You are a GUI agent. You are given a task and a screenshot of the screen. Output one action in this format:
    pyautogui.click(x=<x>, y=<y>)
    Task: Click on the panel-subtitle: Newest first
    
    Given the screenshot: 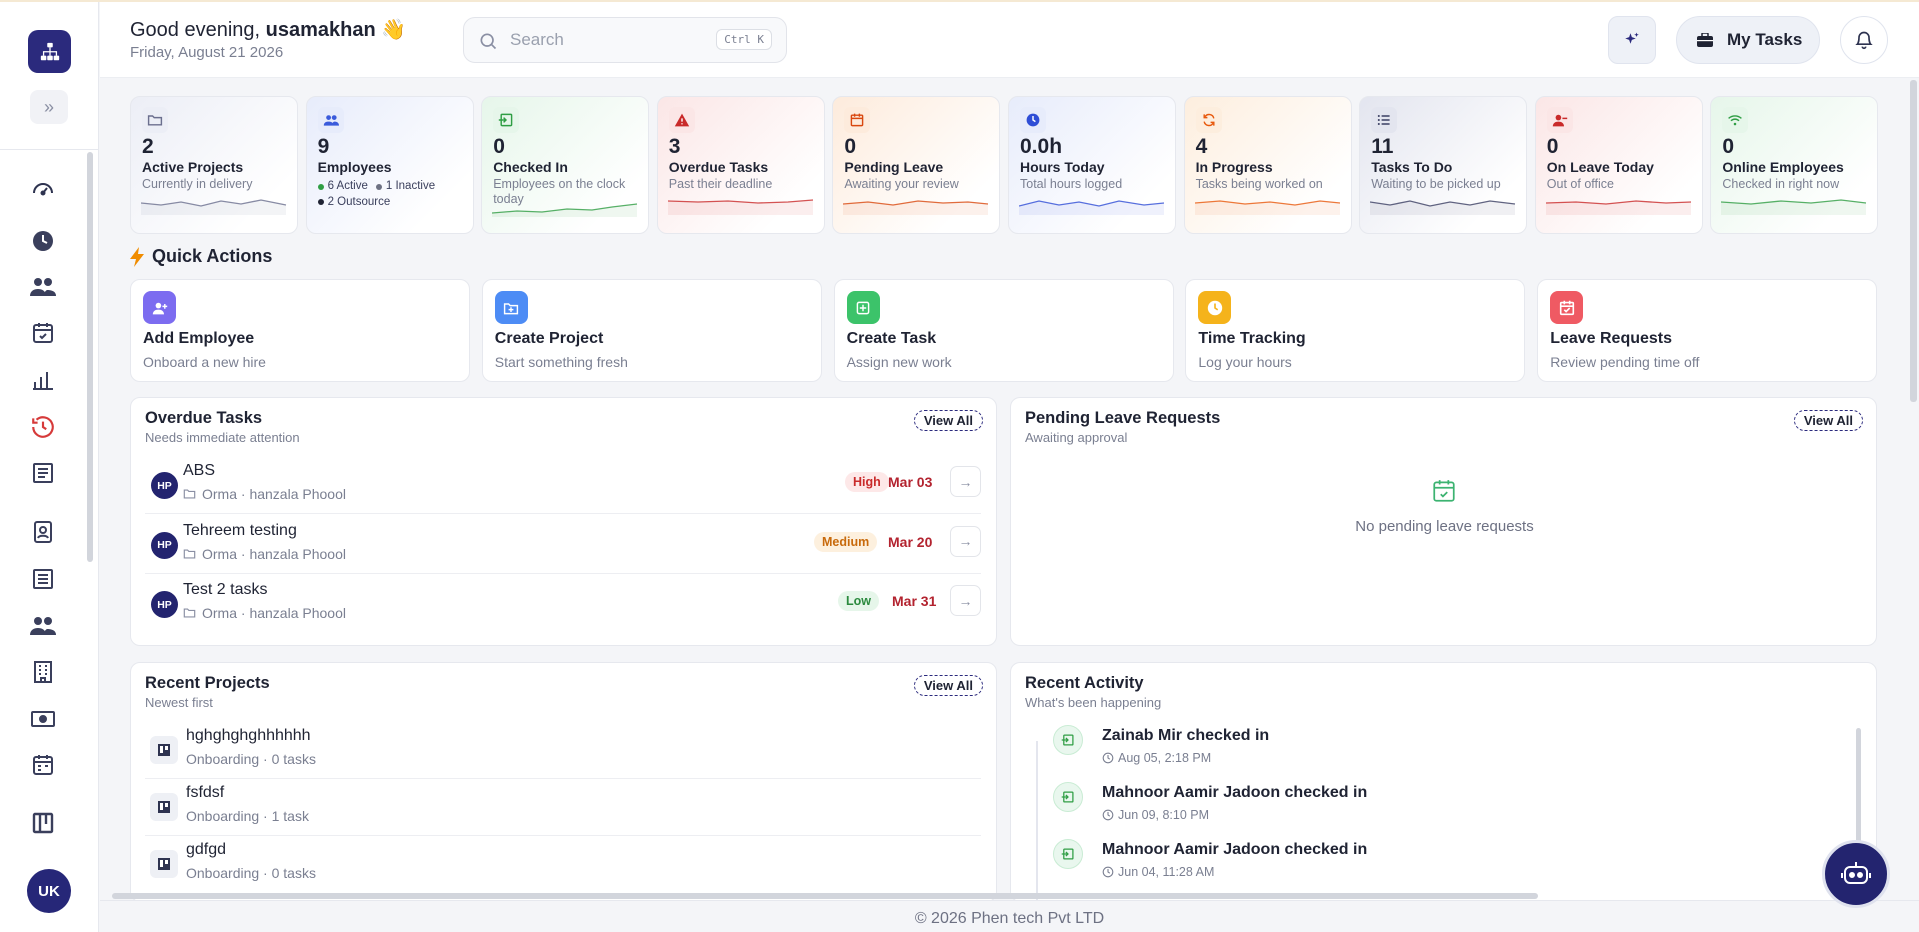 What is the action you would take?
    pyautogui.click(x=179, y=702)
    